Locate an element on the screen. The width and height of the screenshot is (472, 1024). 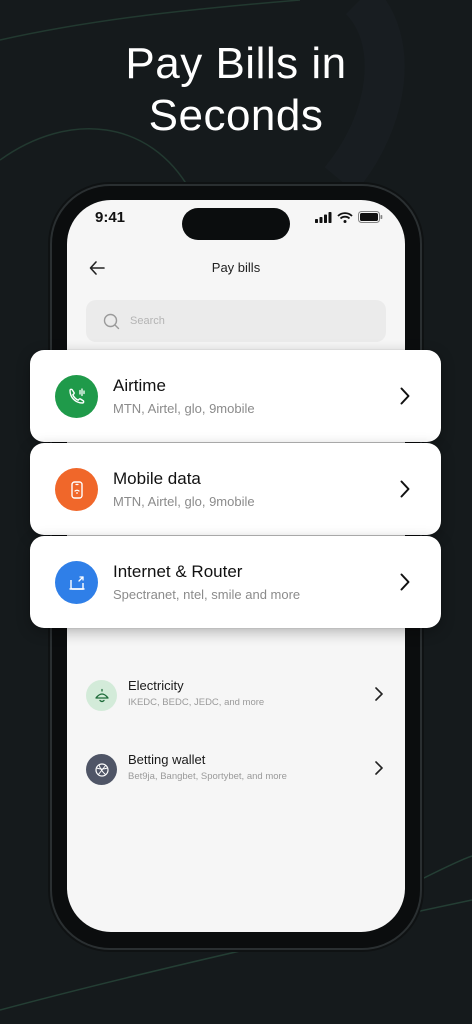
router-icon is located at coordinates (76, 582).